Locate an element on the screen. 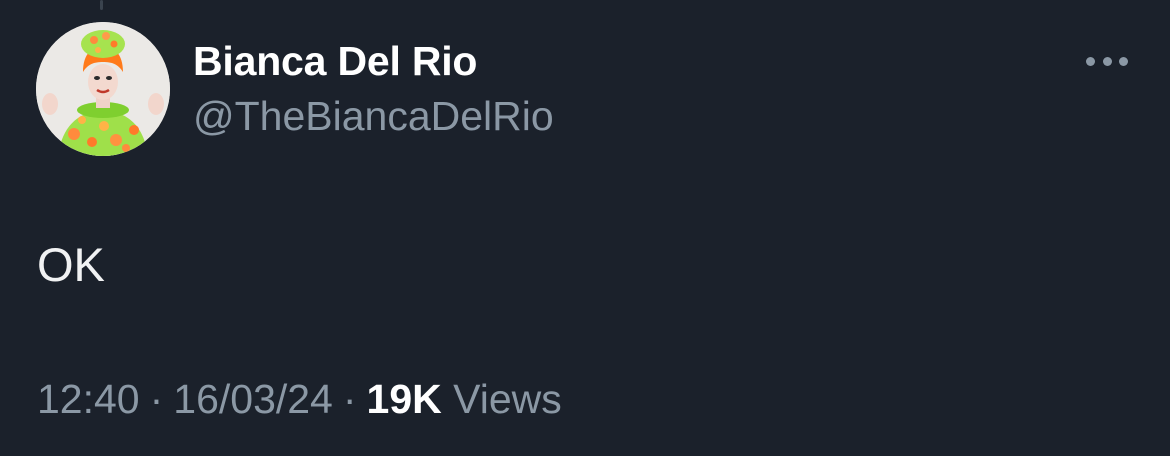 The width and height of the screenshot is (1170, 456). views-count: 19K is located at coordinates (404, 399).